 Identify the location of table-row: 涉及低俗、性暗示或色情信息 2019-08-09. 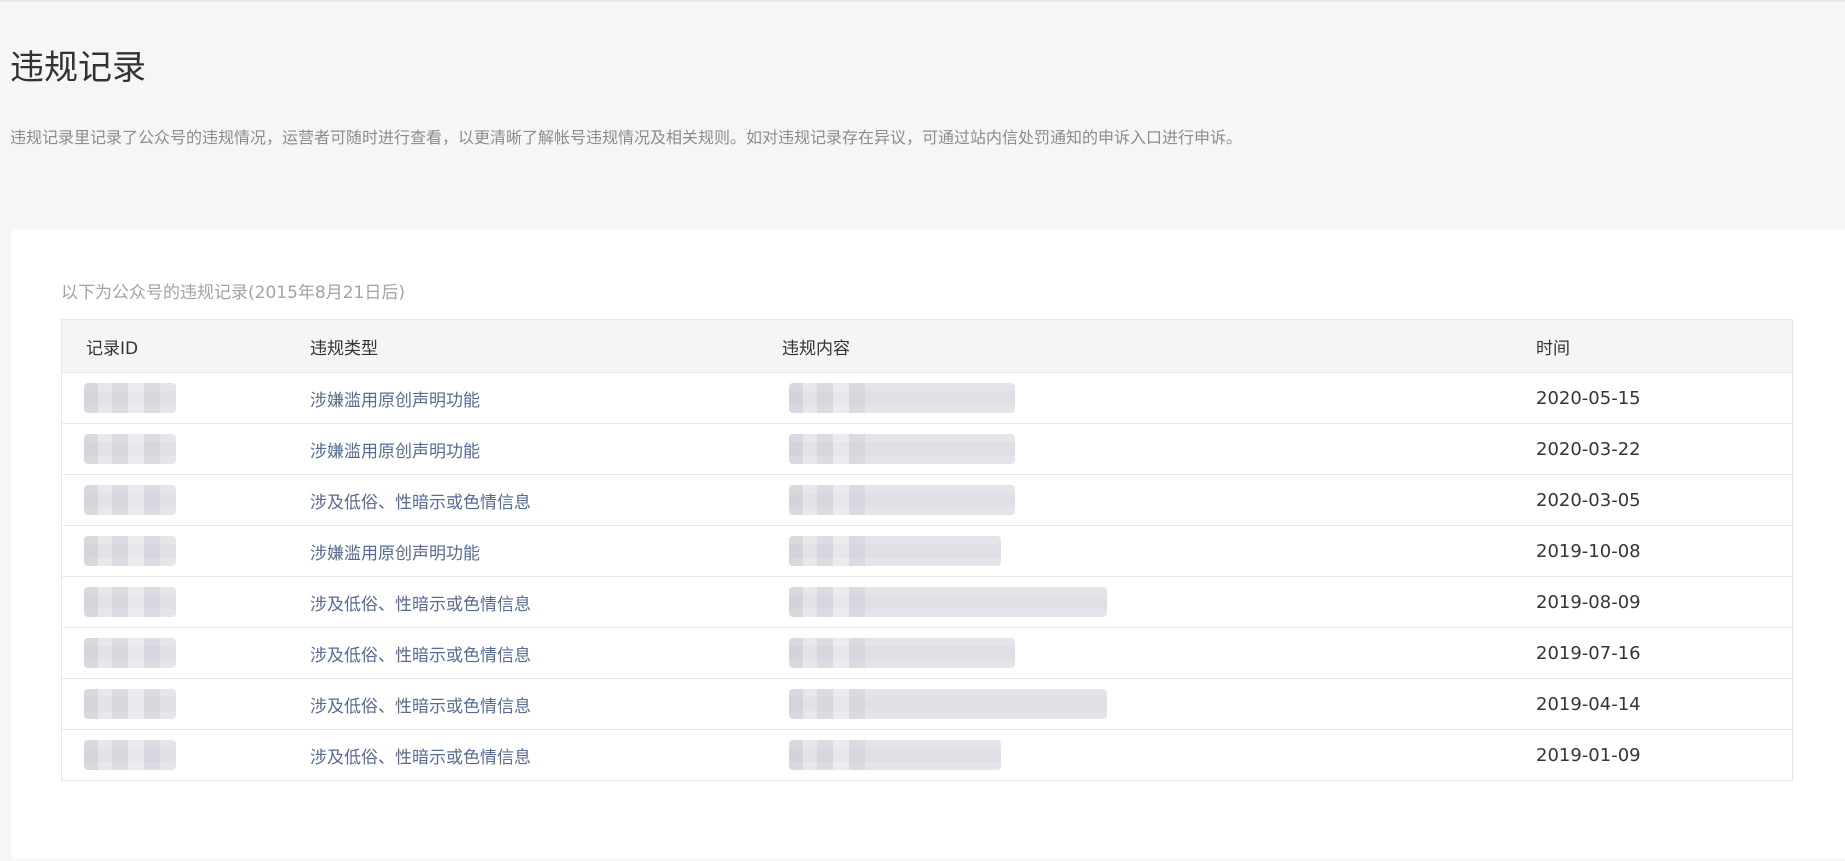
(927, 601).